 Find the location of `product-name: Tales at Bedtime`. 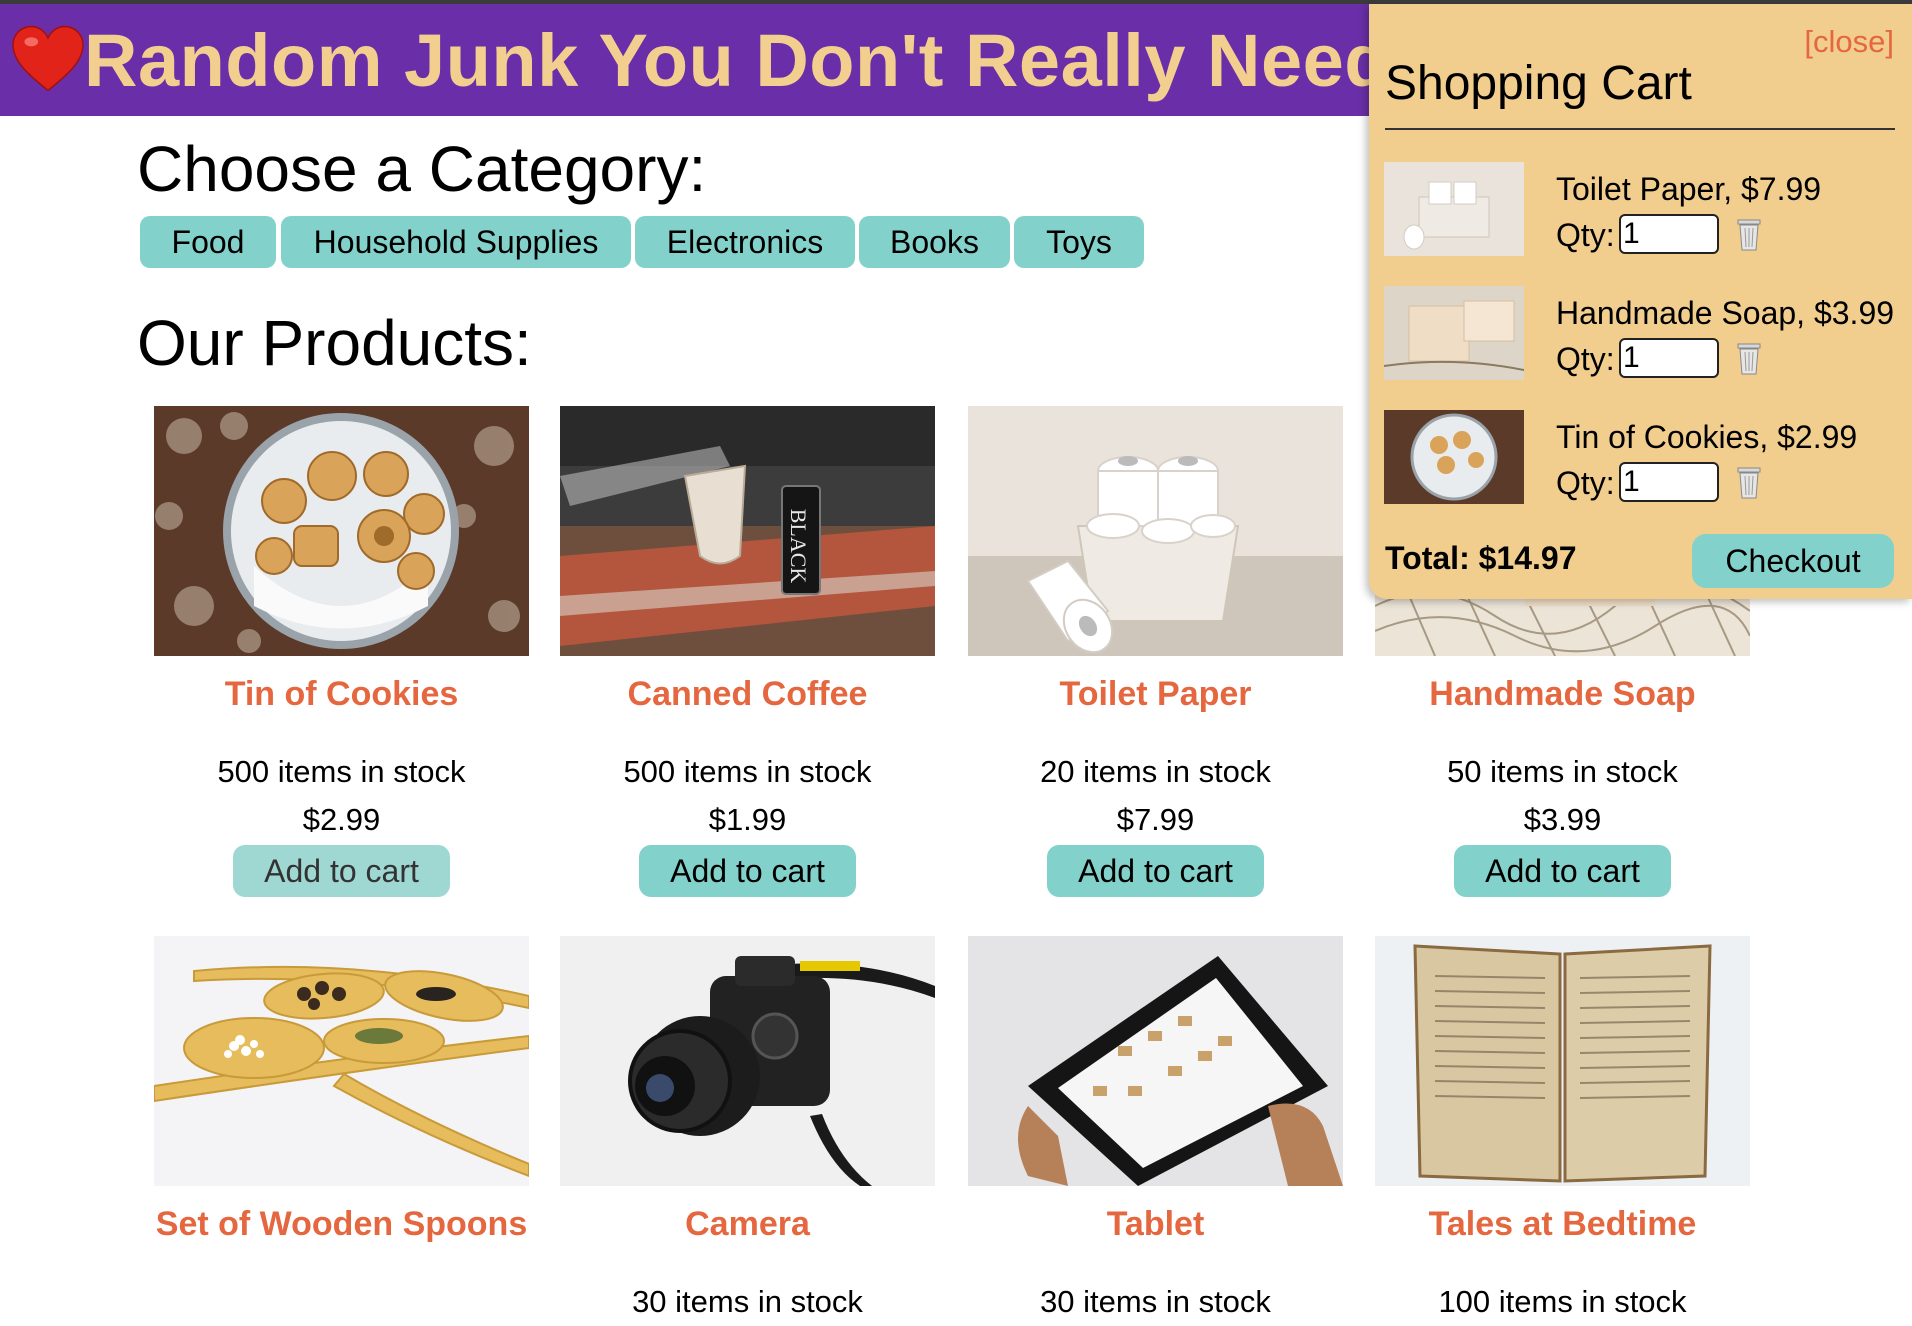

product-name: Tales at Bedtime is located at coordinates (1562, 1224).